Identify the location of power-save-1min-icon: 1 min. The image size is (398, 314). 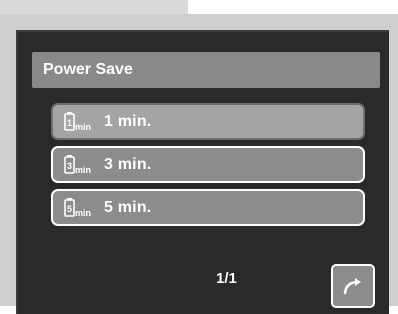
(77, 121).